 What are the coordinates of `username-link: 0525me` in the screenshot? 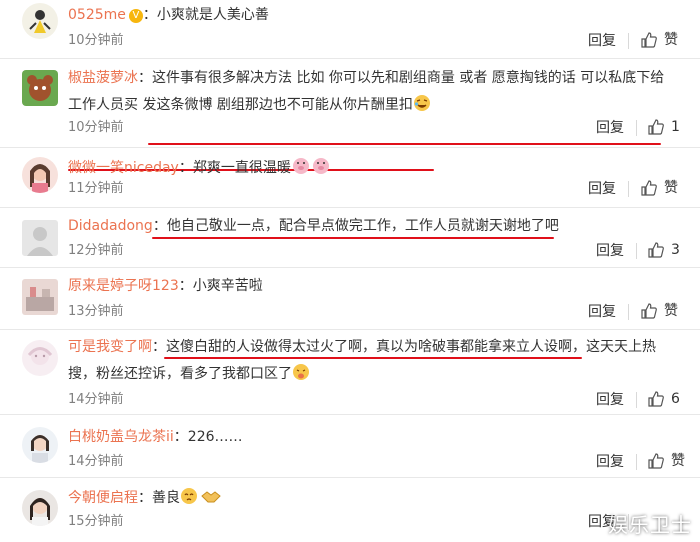 It's located at (97, 15).